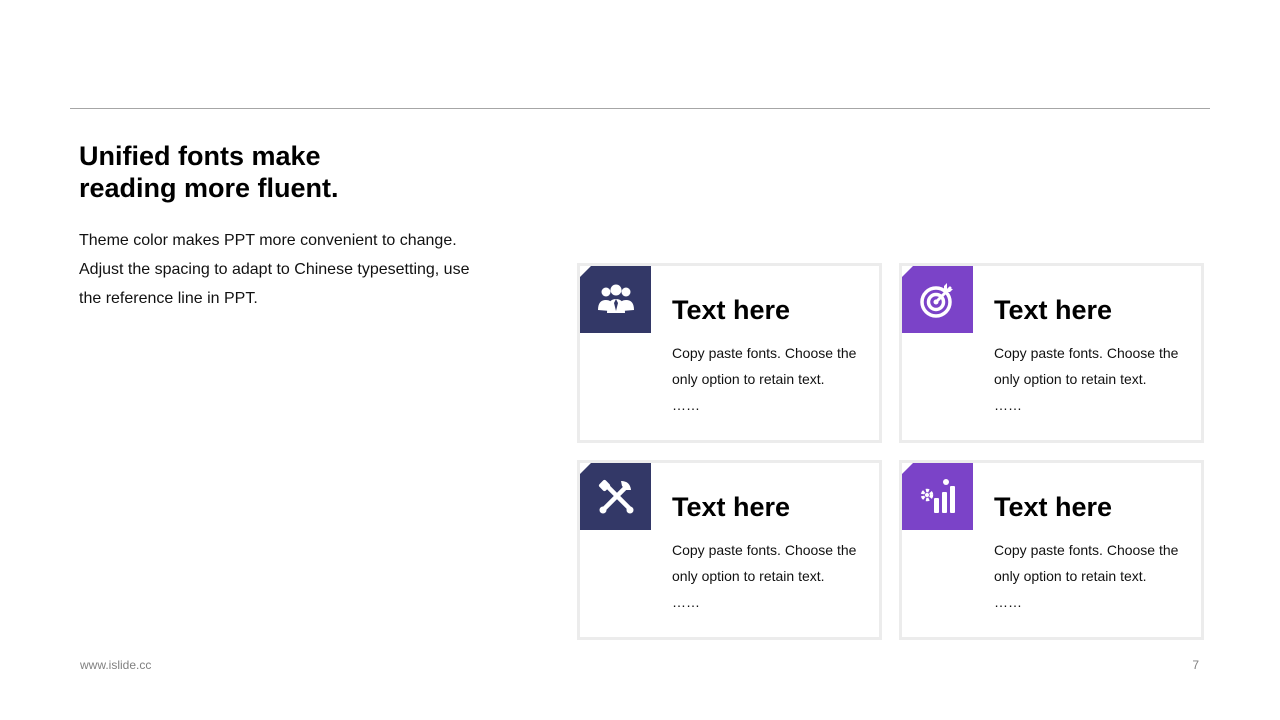 The height and width of the screenshot is (720, 1280). I want to click on tools-icon, so click(615, 496).